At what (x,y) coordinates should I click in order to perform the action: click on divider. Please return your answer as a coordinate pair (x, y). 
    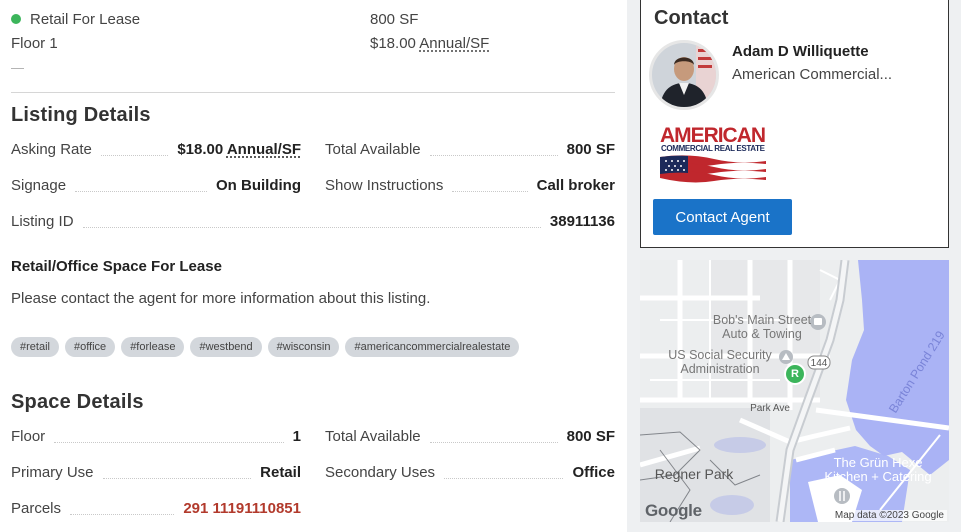
    Looking at the image, I should click on (313, 92).